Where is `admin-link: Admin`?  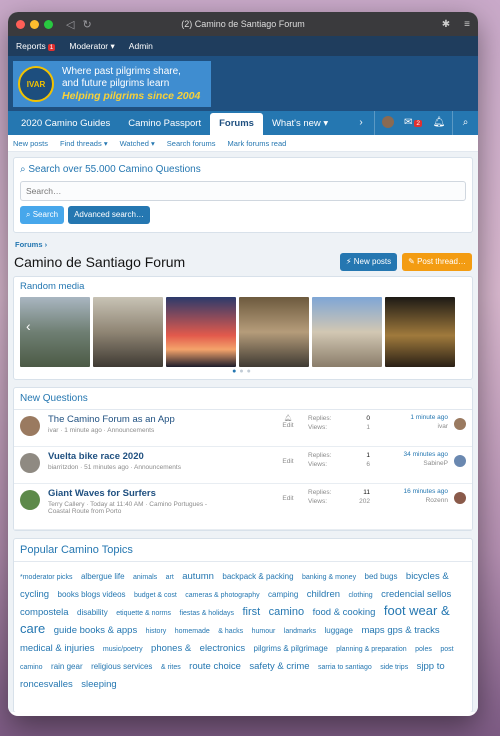
admin-link: Admin is located at coordinates (141, 46).